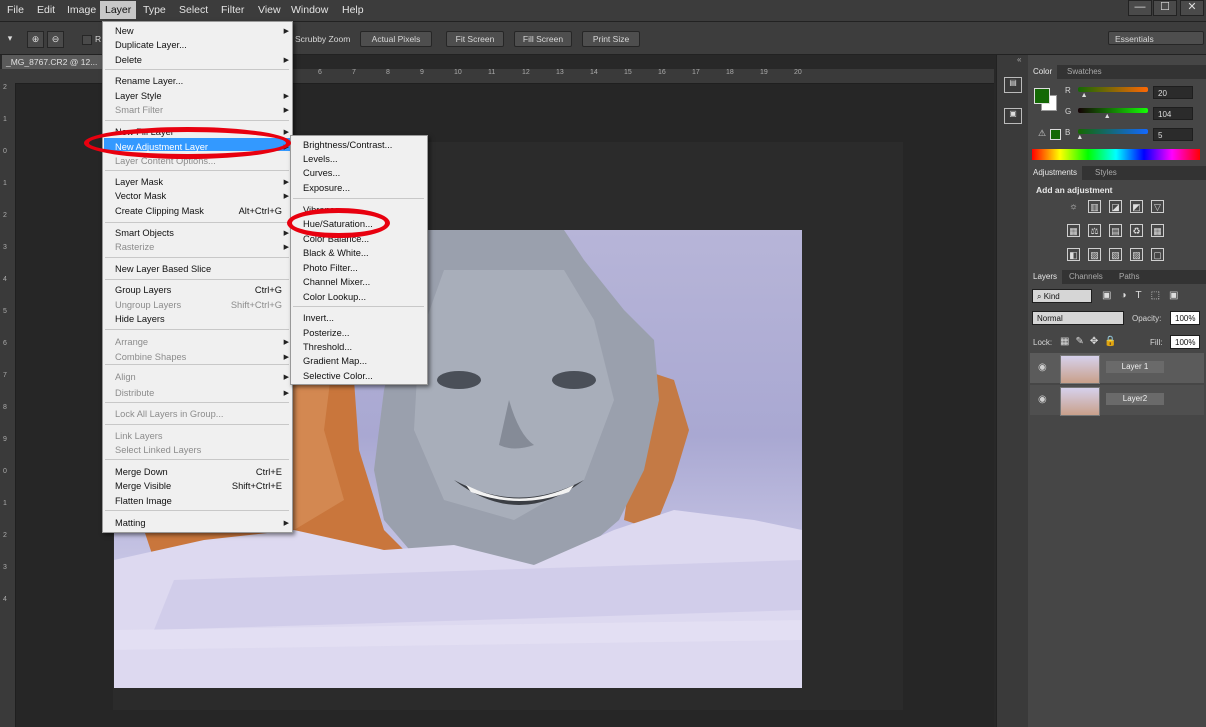  I want to click on blue-slider, so click(1113, 131).